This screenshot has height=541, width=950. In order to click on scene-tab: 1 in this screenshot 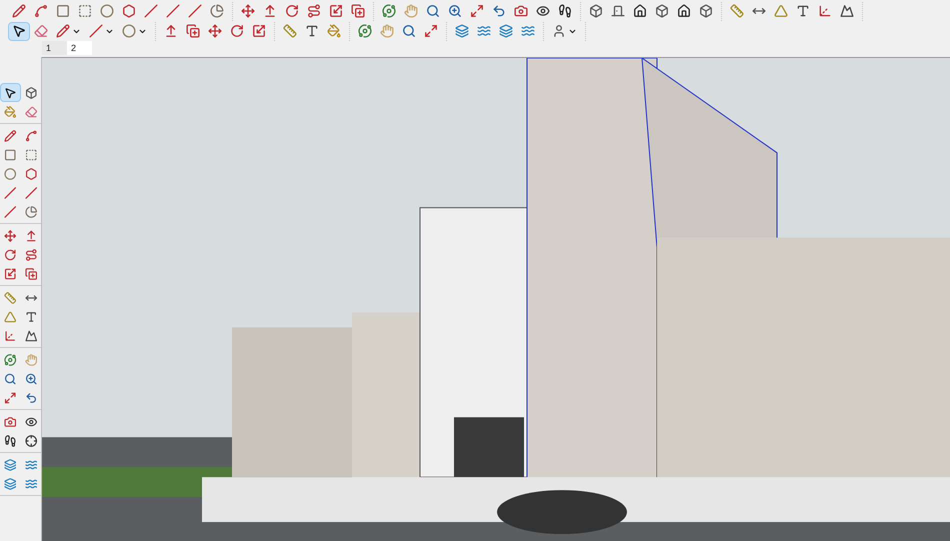, I will do `click(54, 48)`.